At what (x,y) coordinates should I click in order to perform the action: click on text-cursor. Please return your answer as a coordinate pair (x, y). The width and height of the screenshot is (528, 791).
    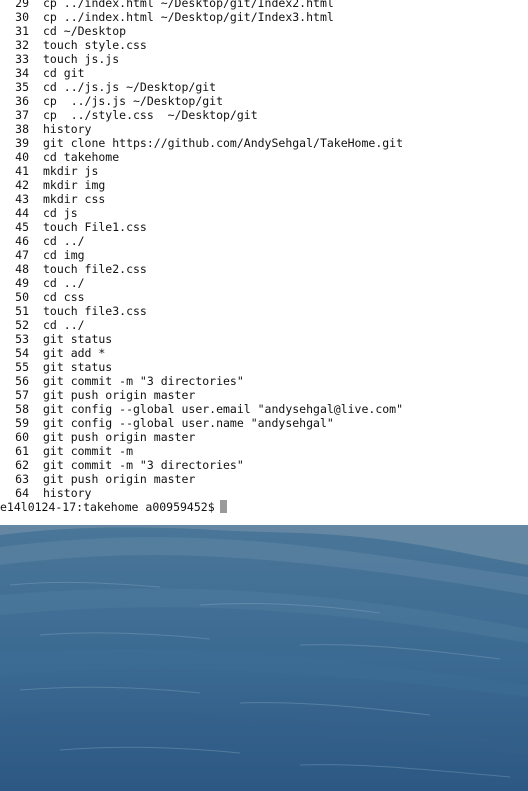
    Looking at the image, I should click on (223, 506).